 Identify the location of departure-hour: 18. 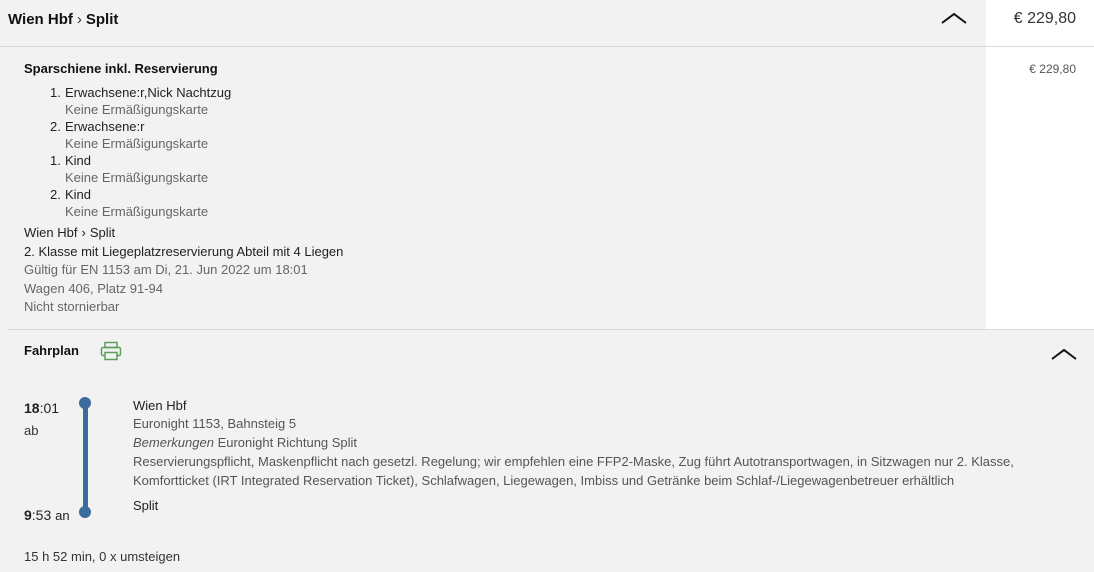
(32, 408).